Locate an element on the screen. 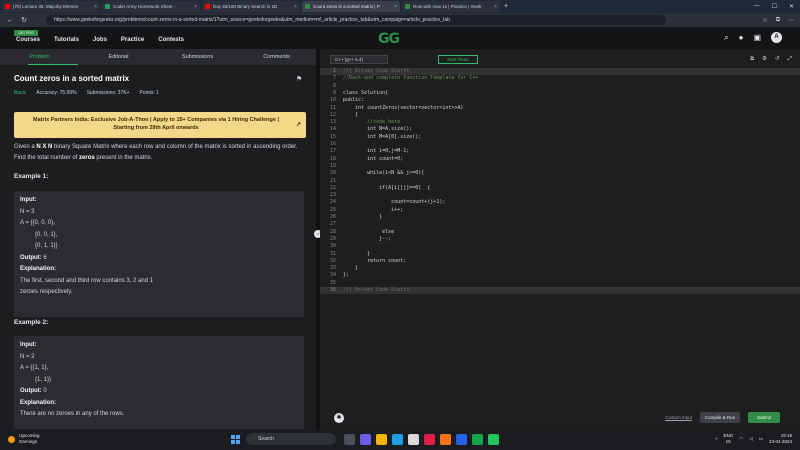  reset-icon: ↺ is located at coordinates (777, 59).